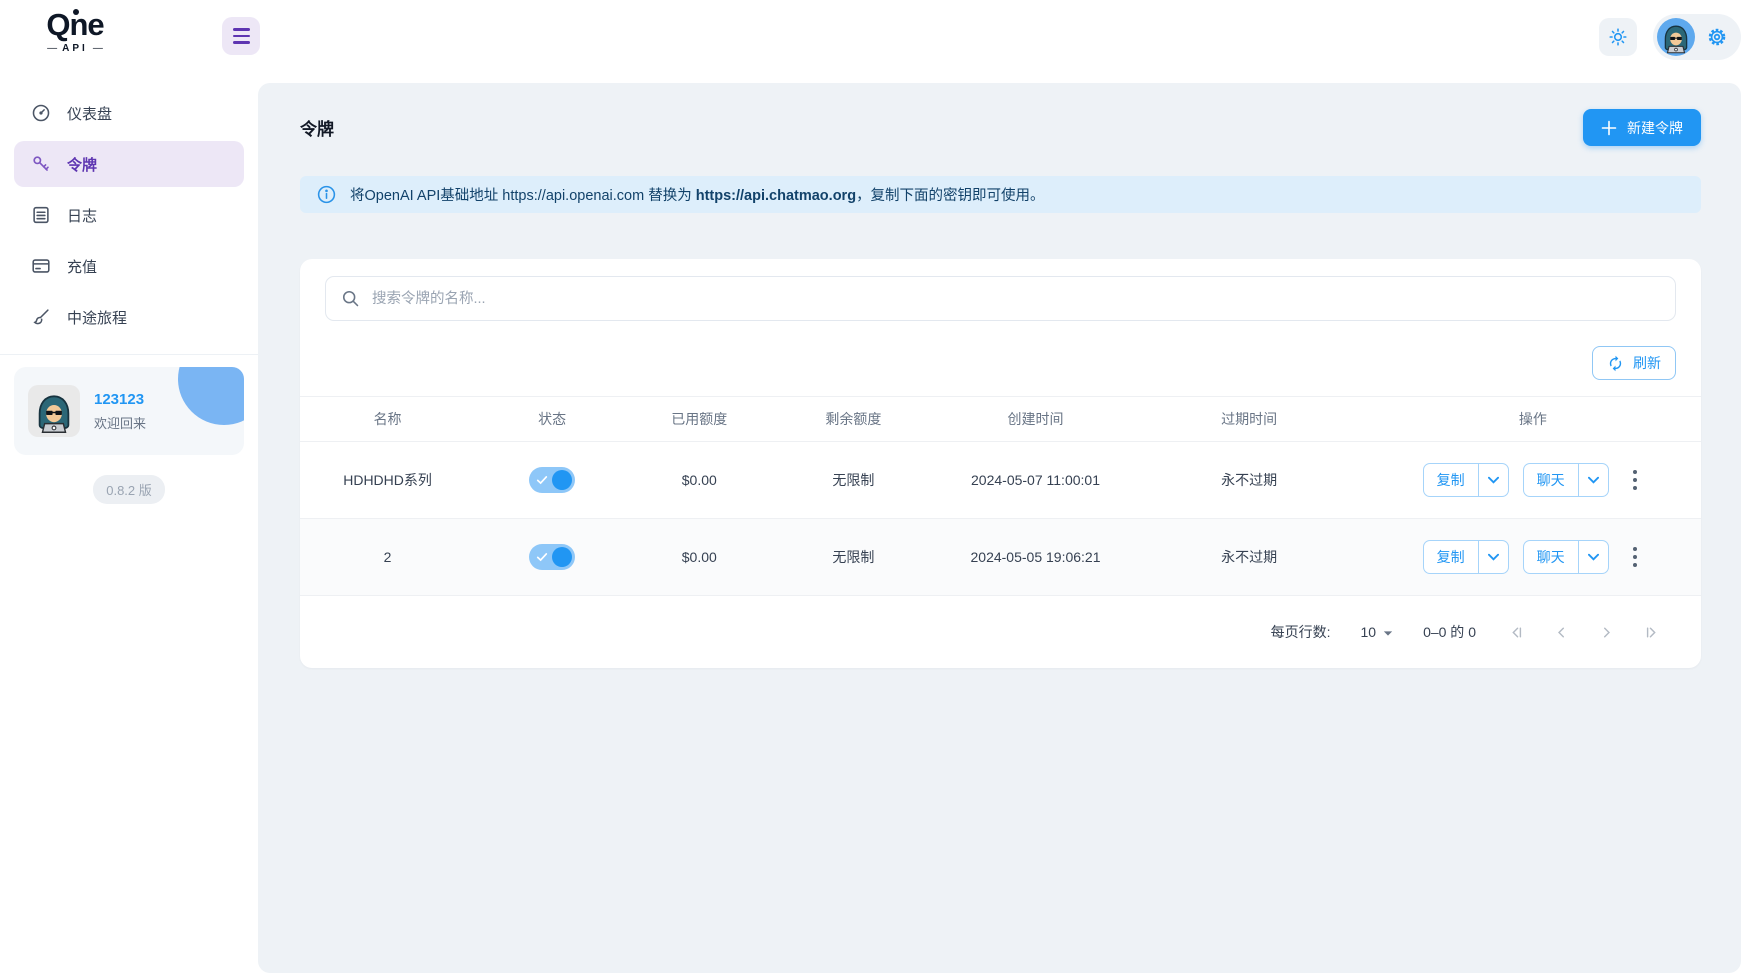 The image size is (1757, 973). What do you see at coordinates (82, 267) in the screenshot?
I see `sidebar-item-label: 充值` at bounding box center [82, 267].